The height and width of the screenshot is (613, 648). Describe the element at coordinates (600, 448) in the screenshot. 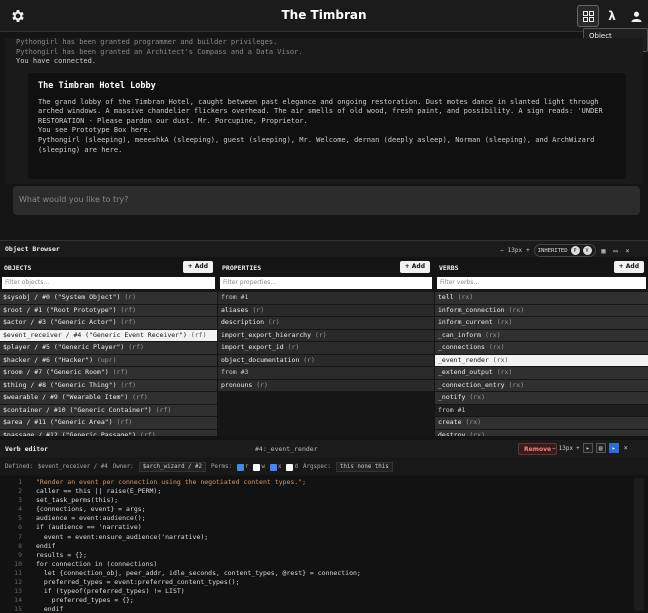

I see `map-icon: ▤` at that location.